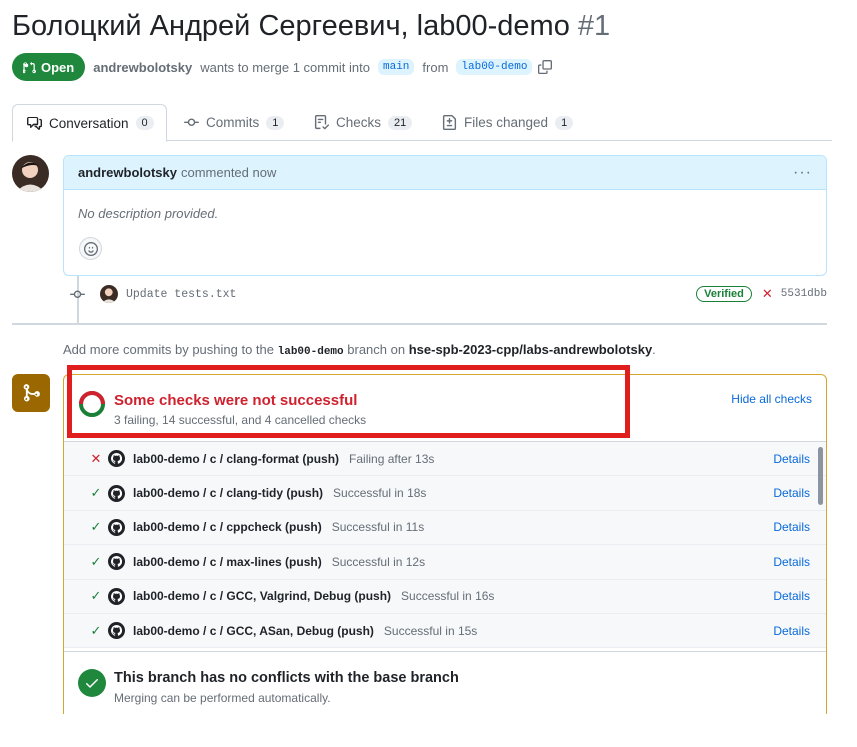 The height and width of the screenshot is (747, 857). What do you see at coordinates (285, 67) in the screenshot?
I see `merge-text: wants to merge 1 commit into` at bounding box center [285, 67].